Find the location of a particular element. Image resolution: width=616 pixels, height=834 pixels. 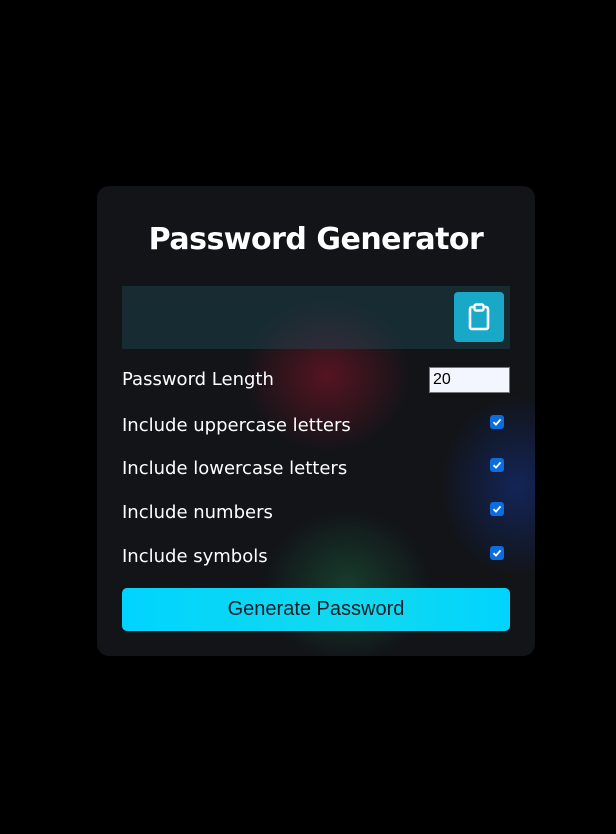

symbols-checkbox is located at coordinates (497, 553).